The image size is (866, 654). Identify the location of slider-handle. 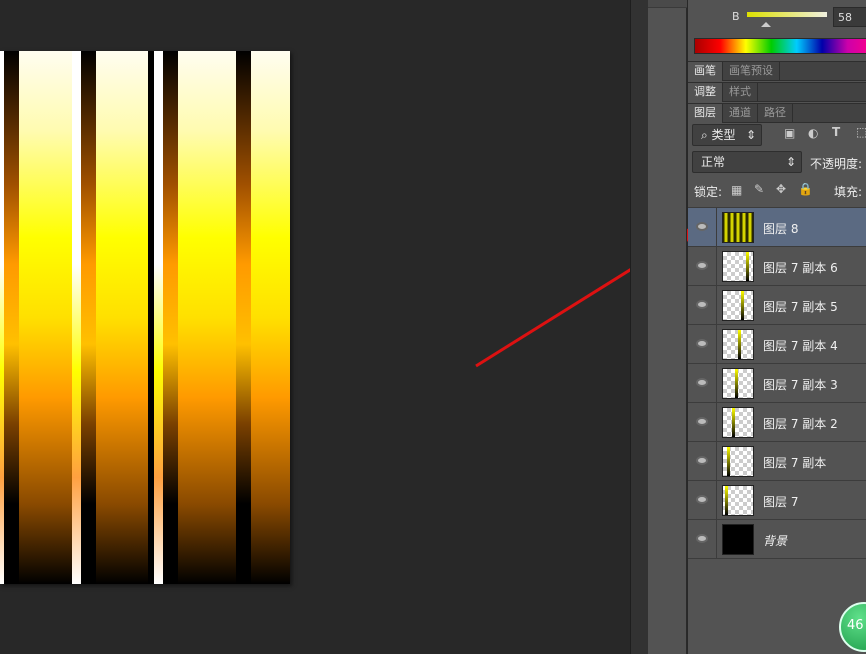
(766, 22).